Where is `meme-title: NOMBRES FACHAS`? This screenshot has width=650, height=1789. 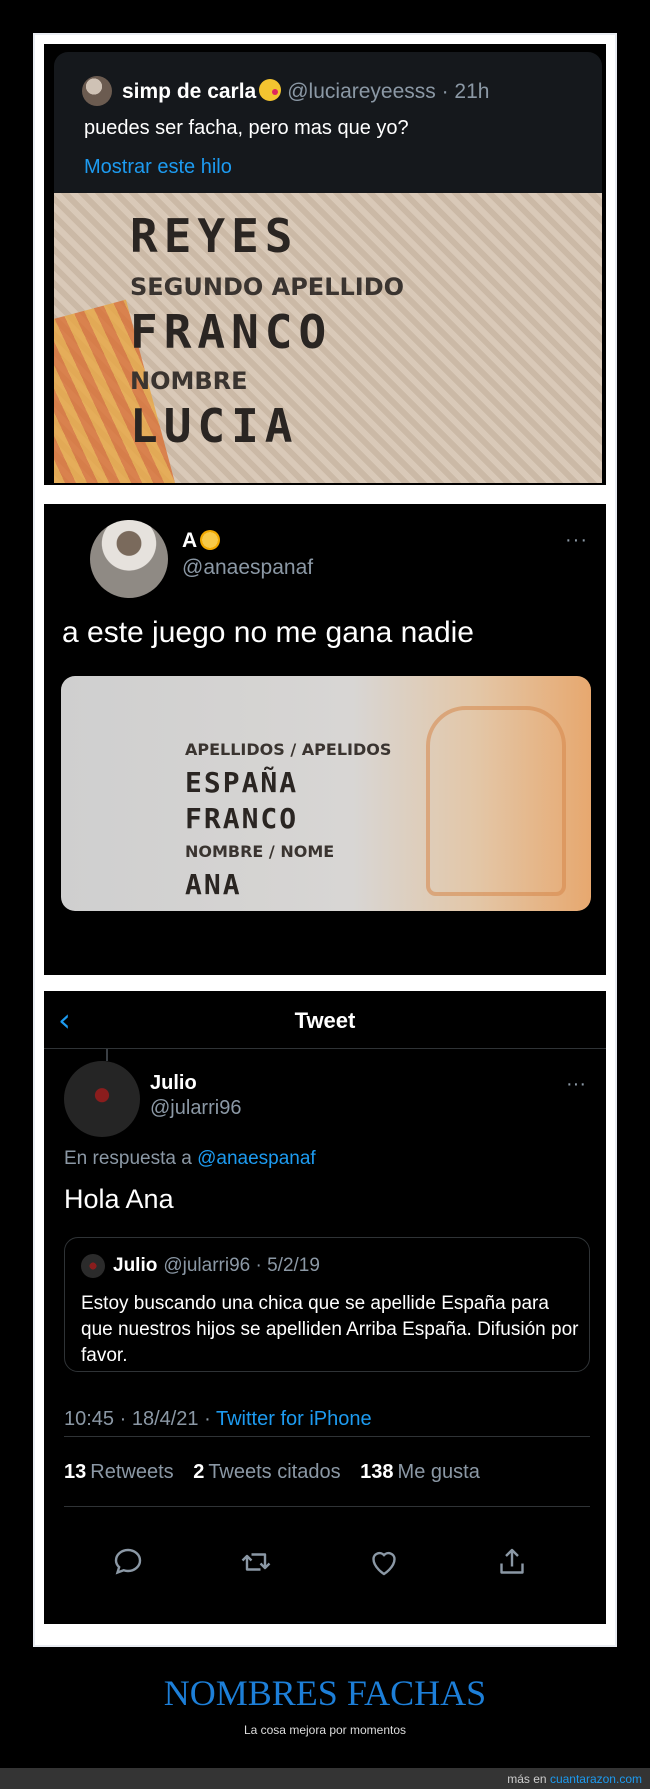 meme-title: NOMBRES FACHAS is located at coordinates (325, 1693).